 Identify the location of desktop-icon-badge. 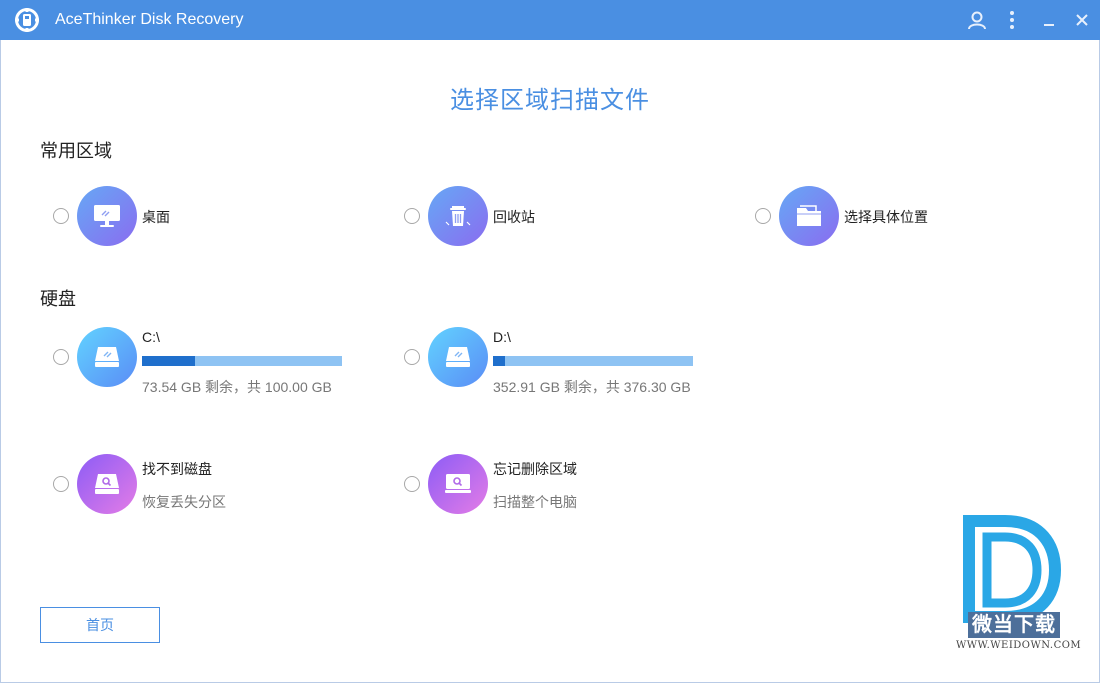
(107, 216).